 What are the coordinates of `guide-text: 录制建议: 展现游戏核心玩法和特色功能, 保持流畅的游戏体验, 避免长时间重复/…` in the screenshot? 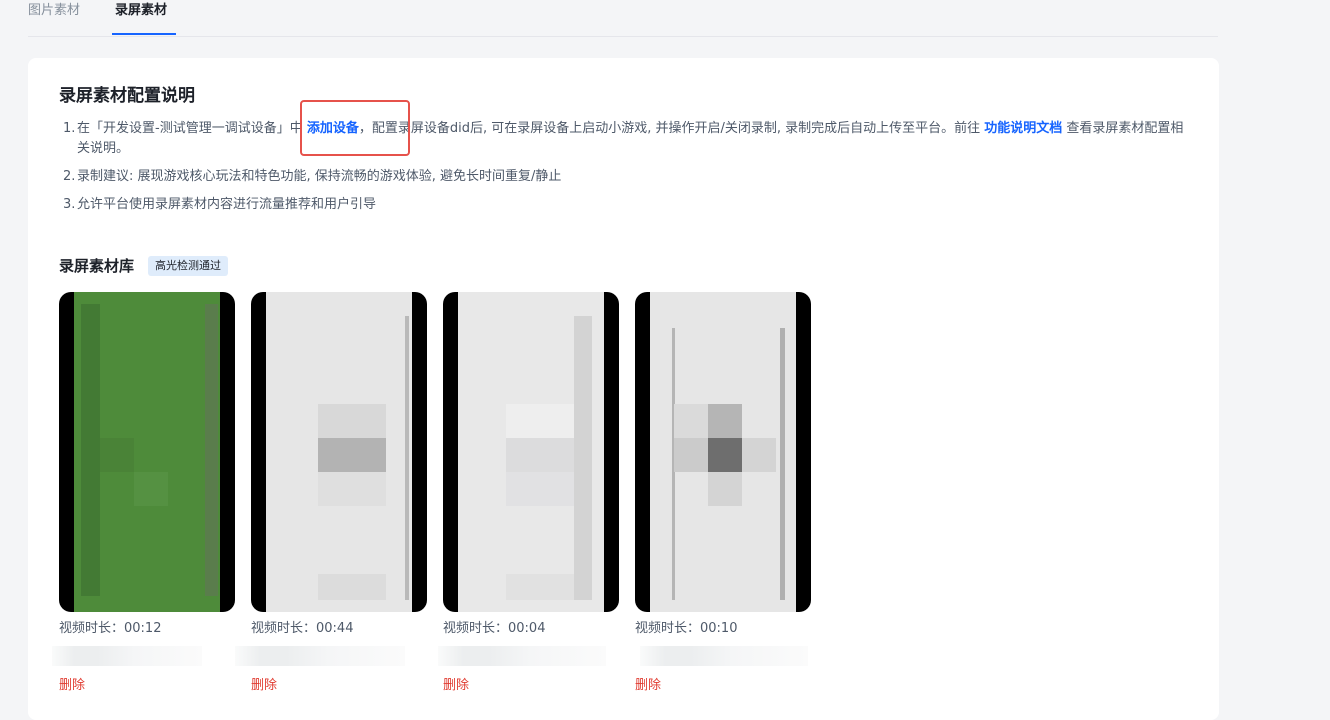 It's located at (319, 176).